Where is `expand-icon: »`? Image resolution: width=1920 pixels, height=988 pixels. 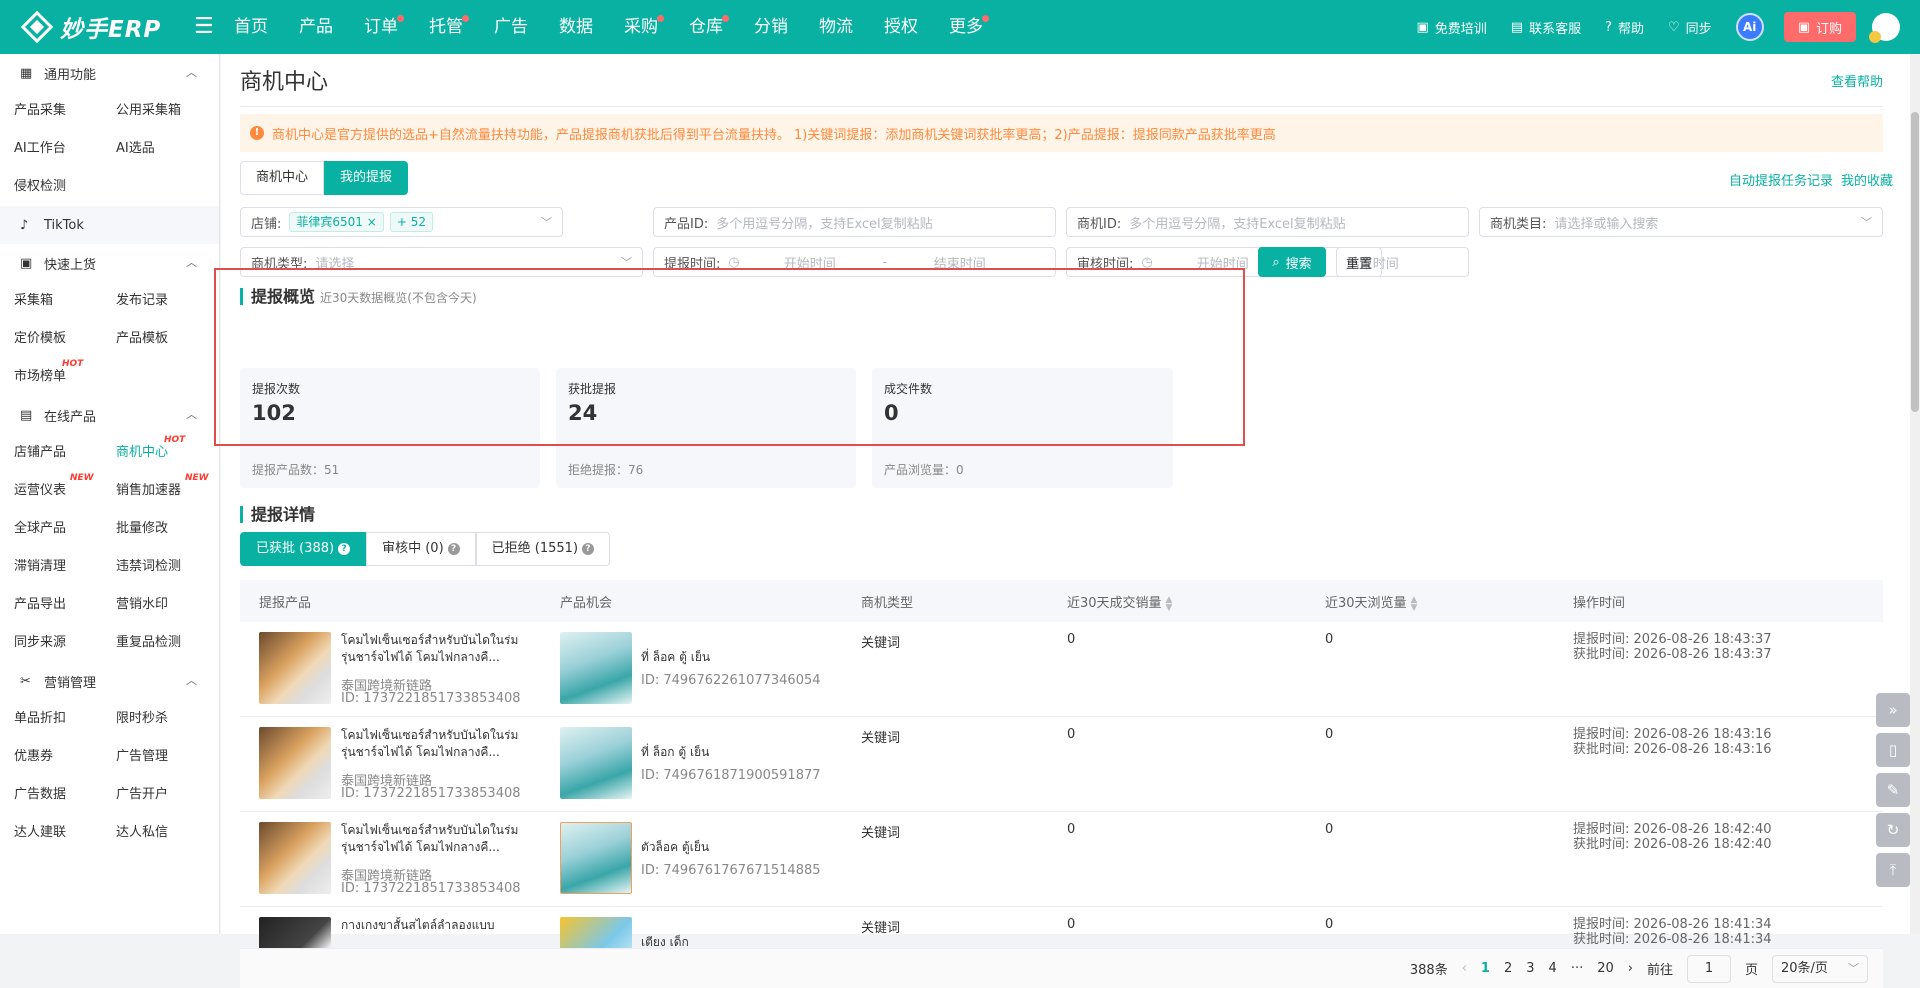
expand-icon: » is located at coordinates (1893, 710).